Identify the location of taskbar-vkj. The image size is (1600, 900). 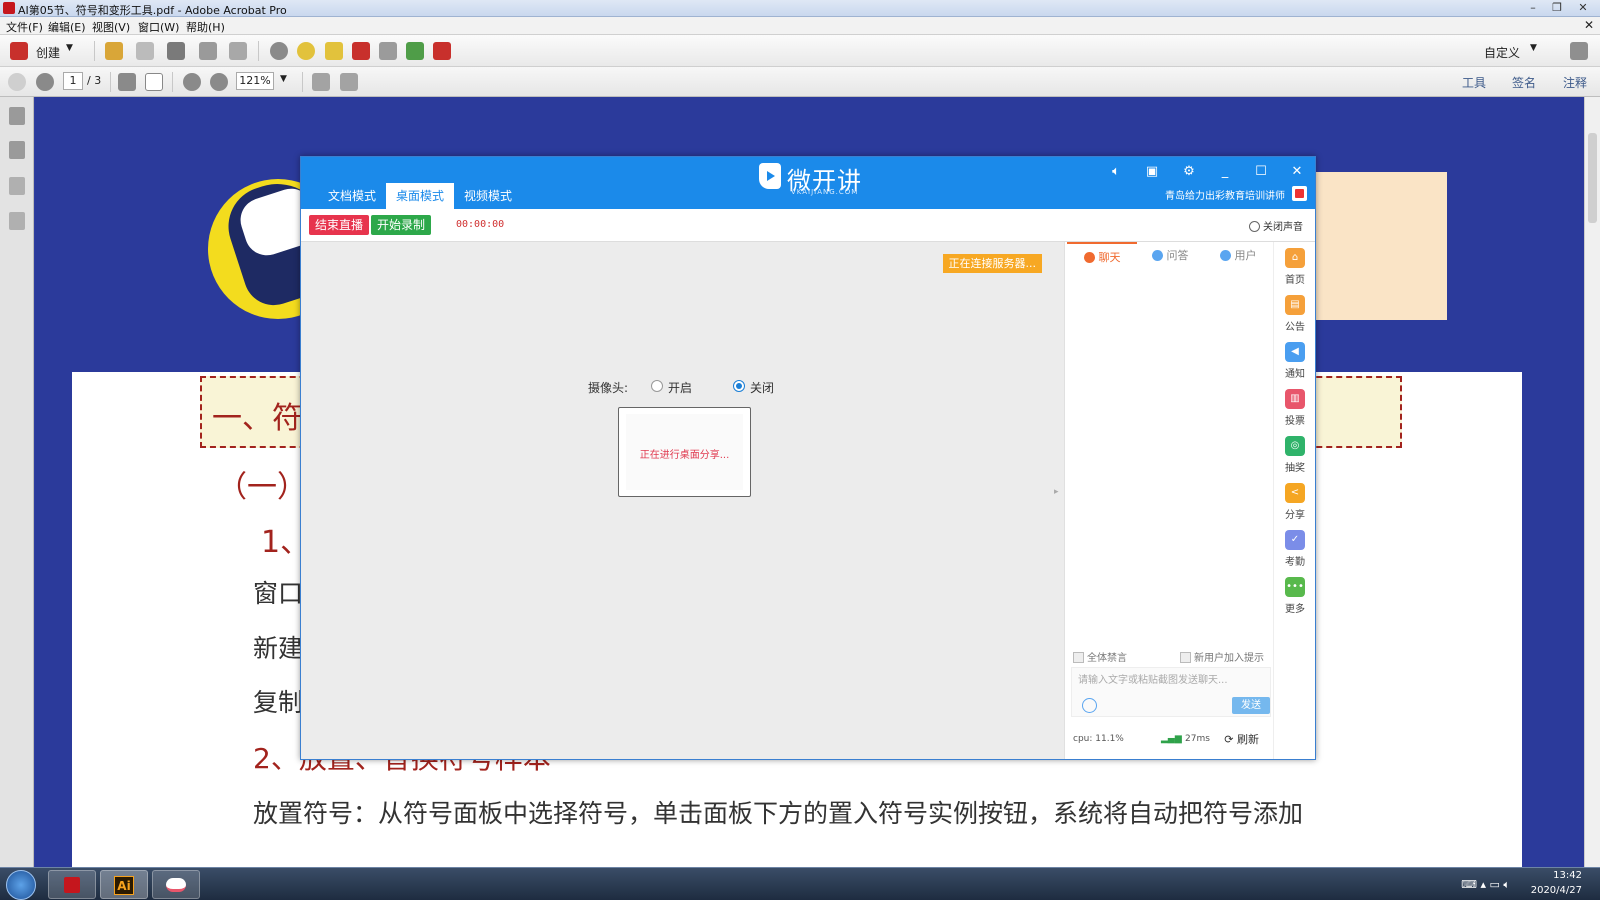
(176, 884).